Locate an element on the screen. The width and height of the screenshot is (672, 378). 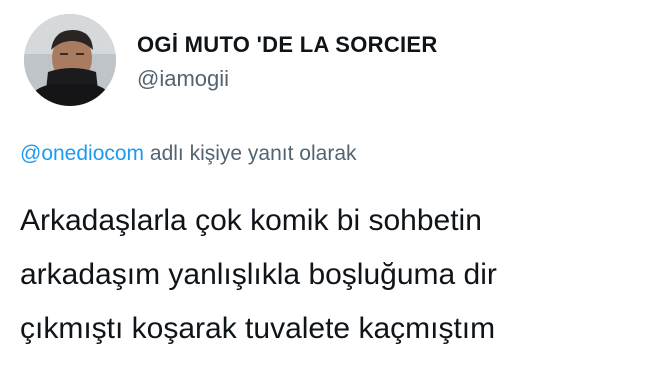
reply-context: @onediocom adlı kişiye yanıt olarak is located at coordinates (188, 154).